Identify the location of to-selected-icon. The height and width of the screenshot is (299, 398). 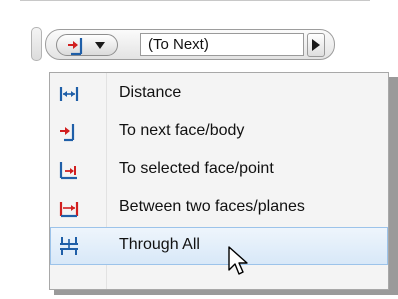
(68, 171).